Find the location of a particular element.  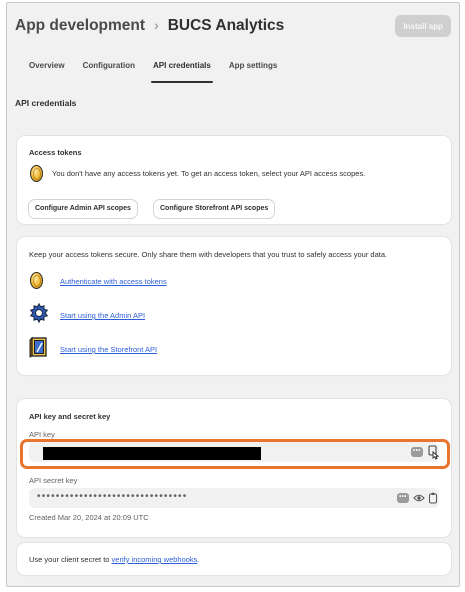

secret-masked-value: •••••••••••••••••••••••••••••••• is located at coordinates (112, 496).